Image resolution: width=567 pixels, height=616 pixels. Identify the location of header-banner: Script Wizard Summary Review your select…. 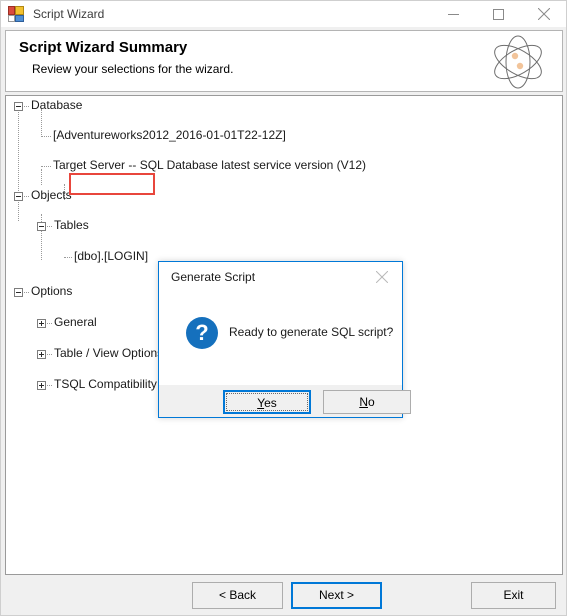
(284, 61).